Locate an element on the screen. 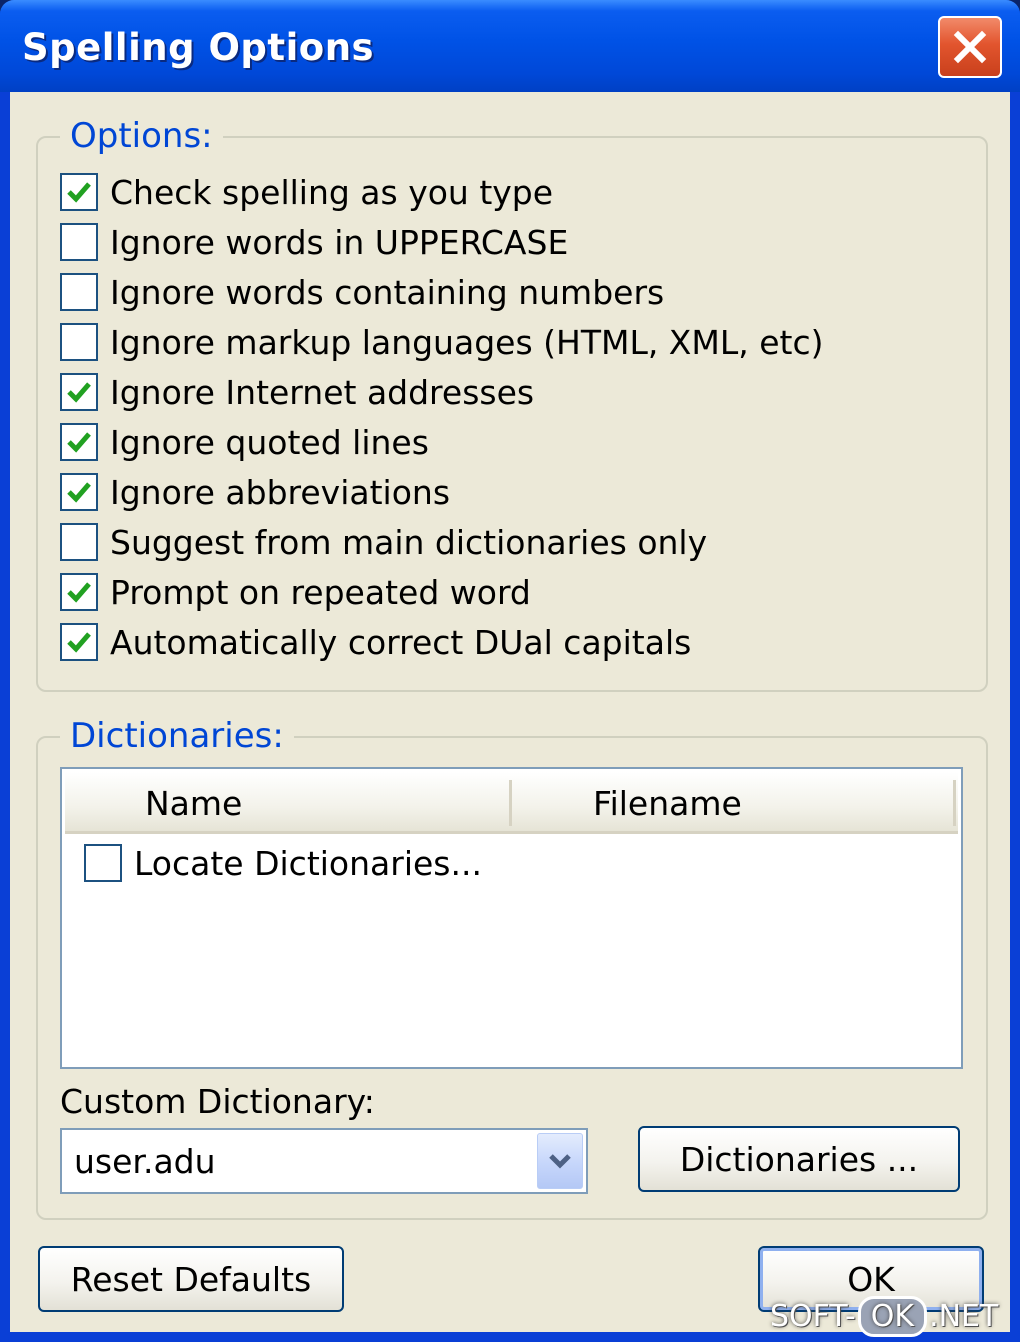 The width and height of the screenshot is (1020, 1342). watermark: SOFT- OK .NET is located at coordinates (884, 1316).